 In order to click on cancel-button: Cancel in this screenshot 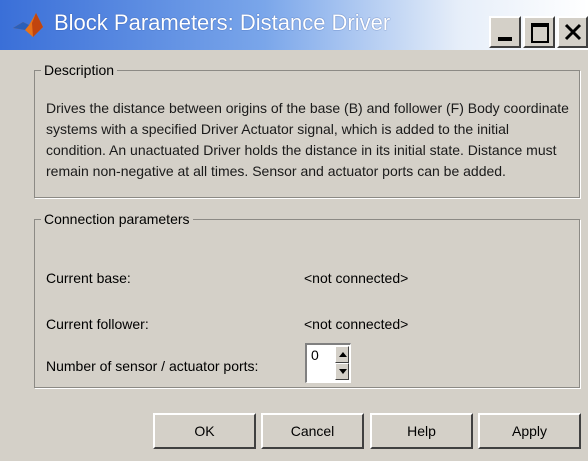, I will do `click(312, 431)`.